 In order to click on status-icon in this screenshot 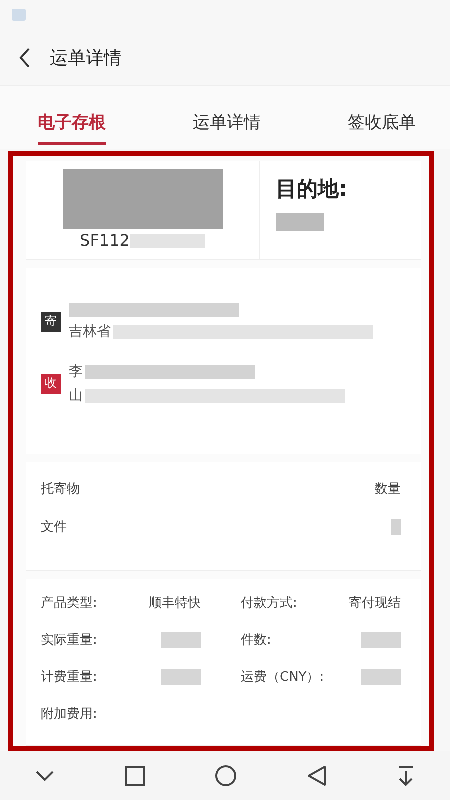, I will do `click(19, 15)`.